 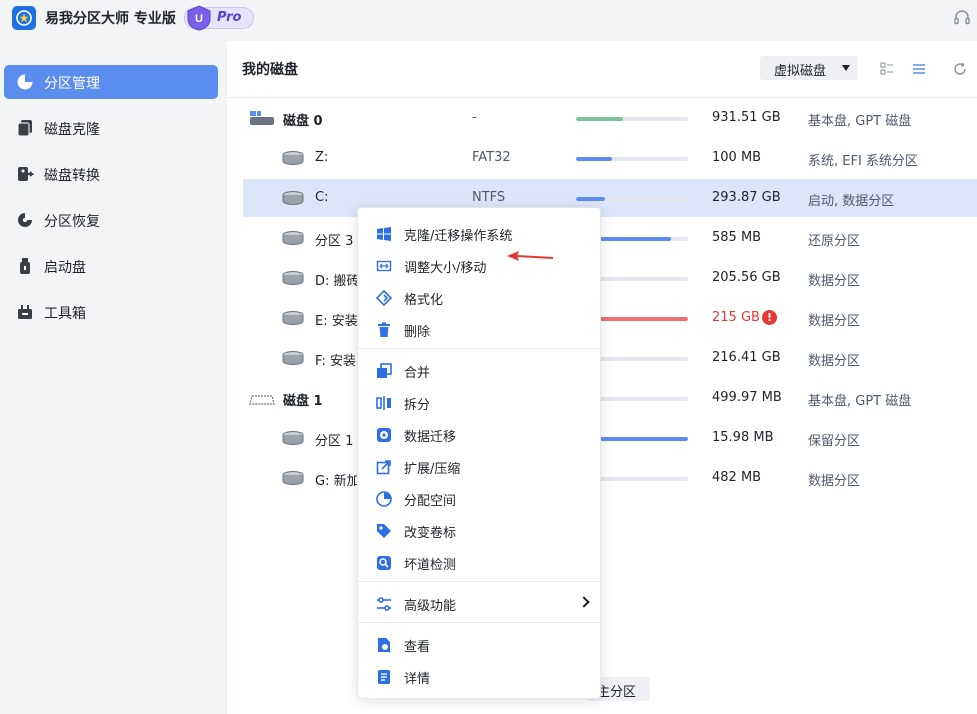 What do you see at coordinates (458, 236) in the screenshot?
I see `menu-item-label: 克隆/迁移操作系统` at bounding box center [458, 236].